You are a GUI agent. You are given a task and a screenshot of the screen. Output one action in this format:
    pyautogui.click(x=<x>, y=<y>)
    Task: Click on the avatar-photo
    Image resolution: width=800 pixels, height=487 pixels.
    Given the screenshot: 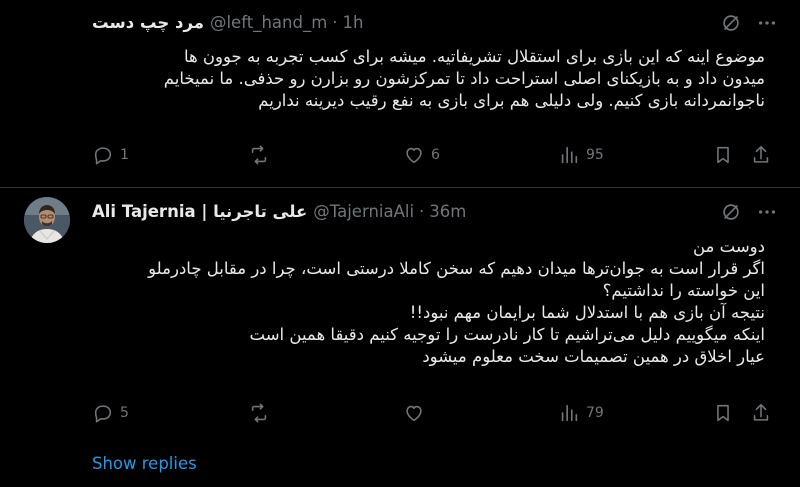 What is the action you would take?
    pyautogui.click(x=47, y=220)
    